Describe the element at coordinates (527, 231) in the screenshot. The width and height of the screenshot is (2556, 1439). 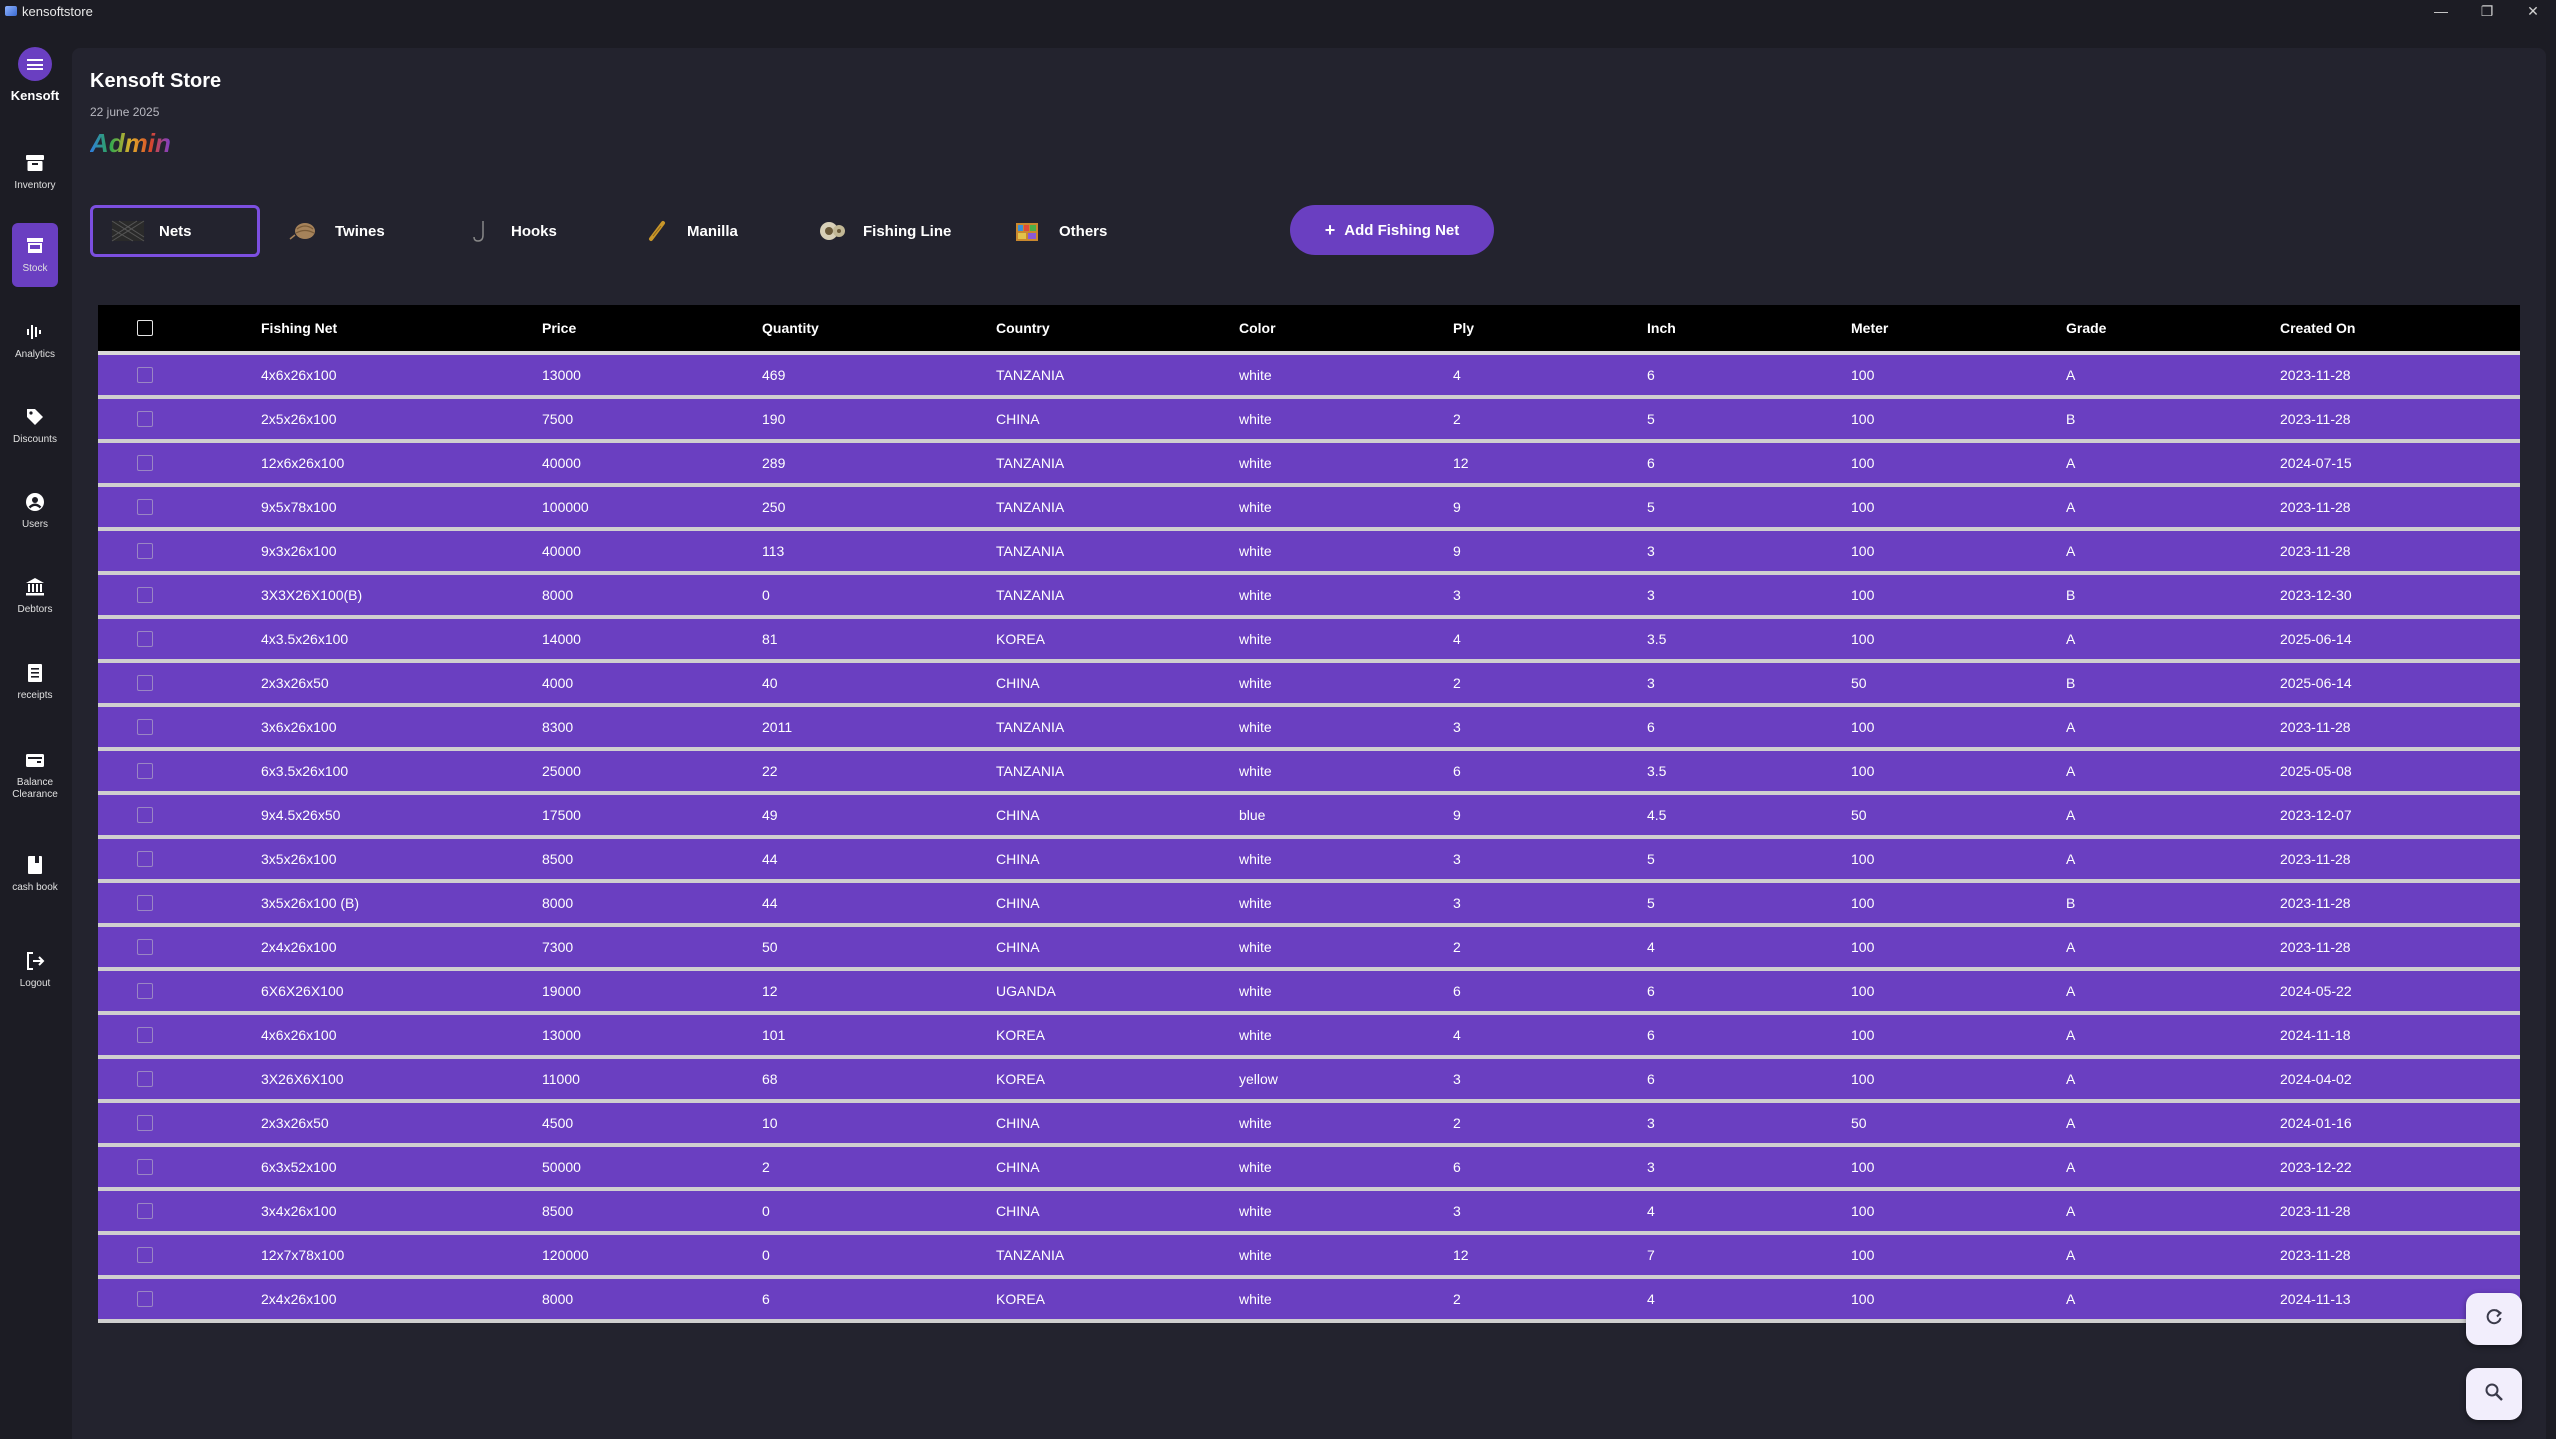
I see `tab-hooks: Hooks` at that location.